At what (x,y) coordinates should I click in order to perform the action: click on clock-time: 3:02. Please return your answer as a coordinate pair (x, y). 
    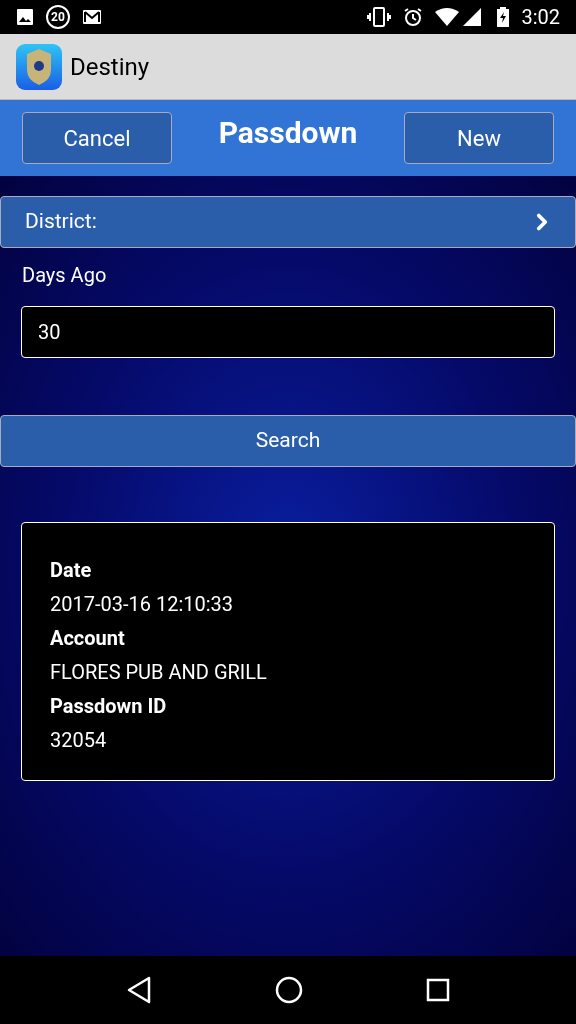
    Looking at the image, I should click on (540, 17).